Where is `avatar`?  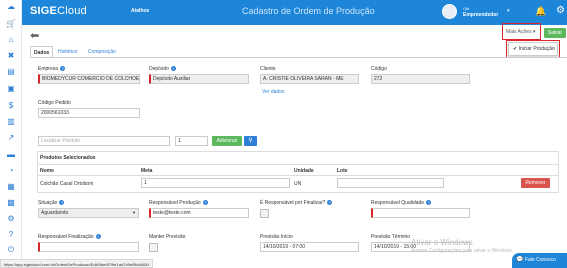
avatar is located at coordinates (449, 11).